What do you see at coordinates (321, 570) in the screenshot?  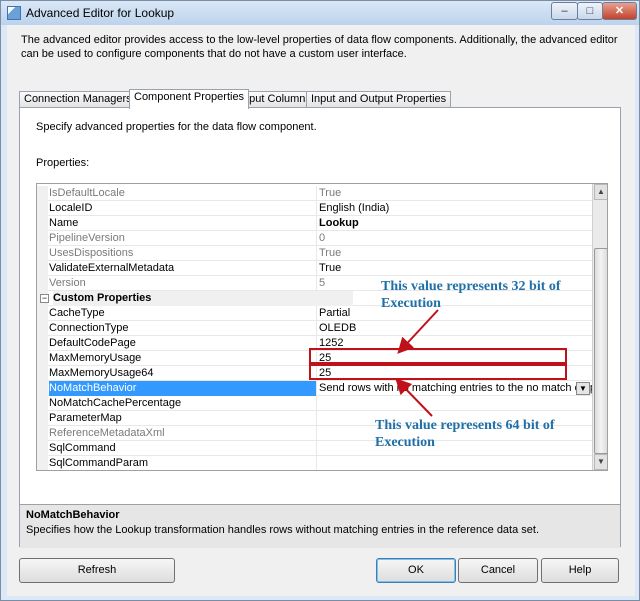 I see `dialog-button-bar: Refresh OK Cancel Help` at bounding box center [321, 570].